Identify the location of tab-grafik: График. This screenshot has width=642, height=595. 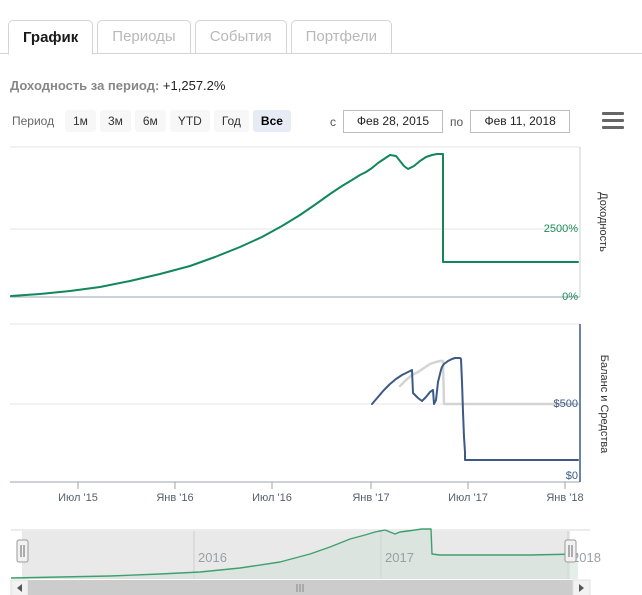
(51, 37).